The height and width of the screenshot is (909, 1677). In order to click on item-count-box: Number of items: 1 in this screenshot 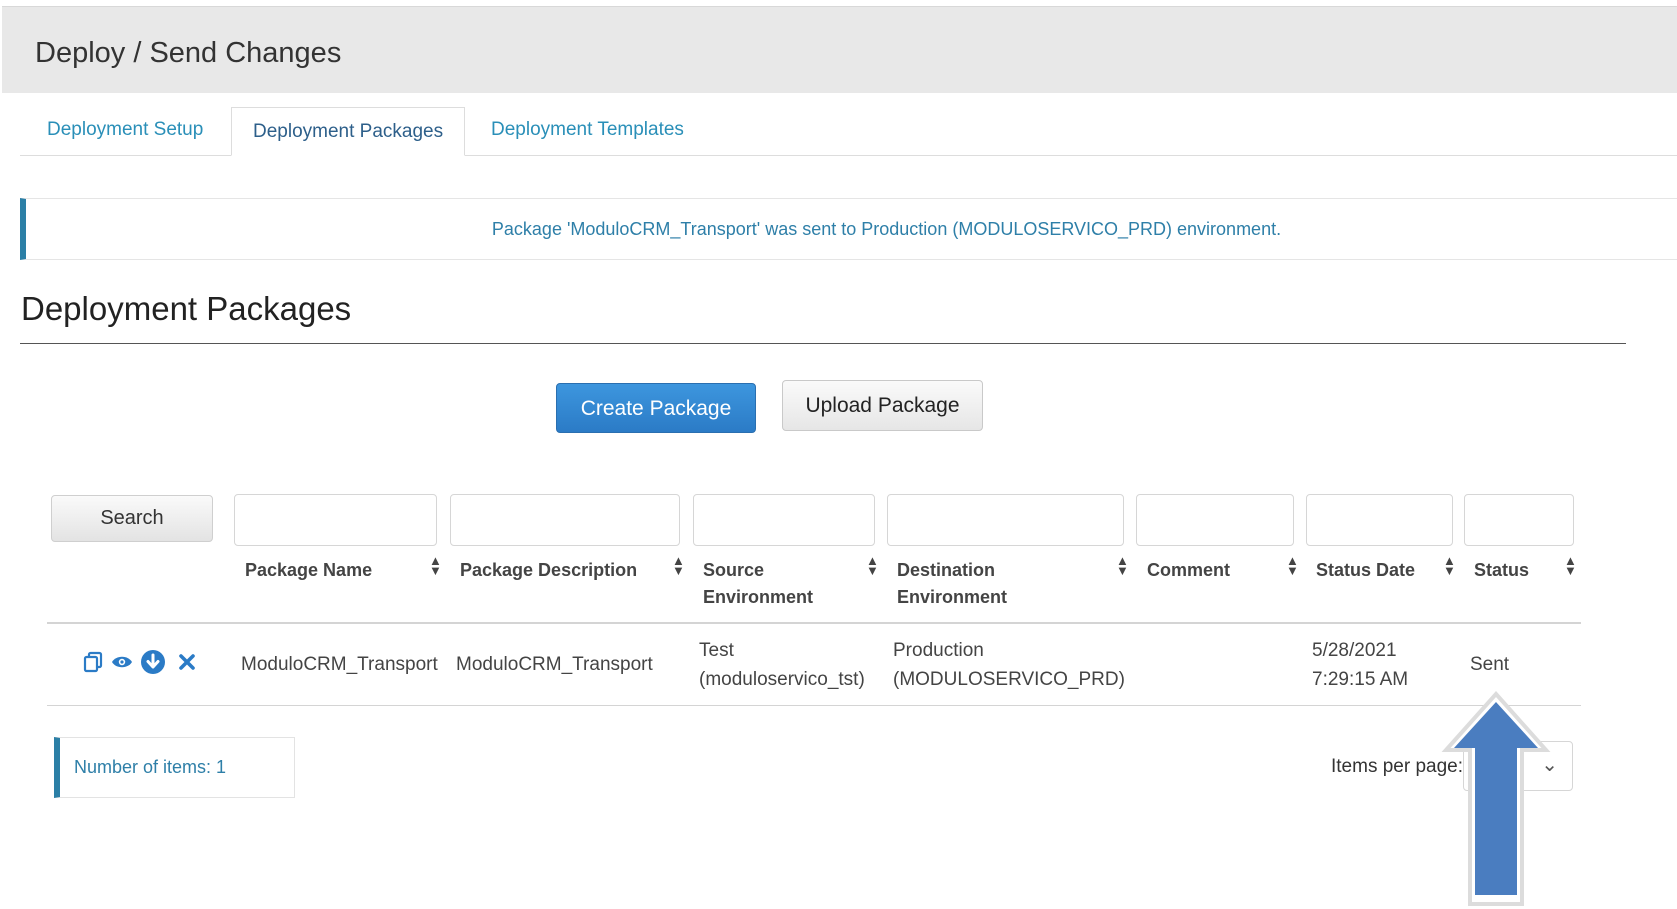, I will do `click(174, 767)`.